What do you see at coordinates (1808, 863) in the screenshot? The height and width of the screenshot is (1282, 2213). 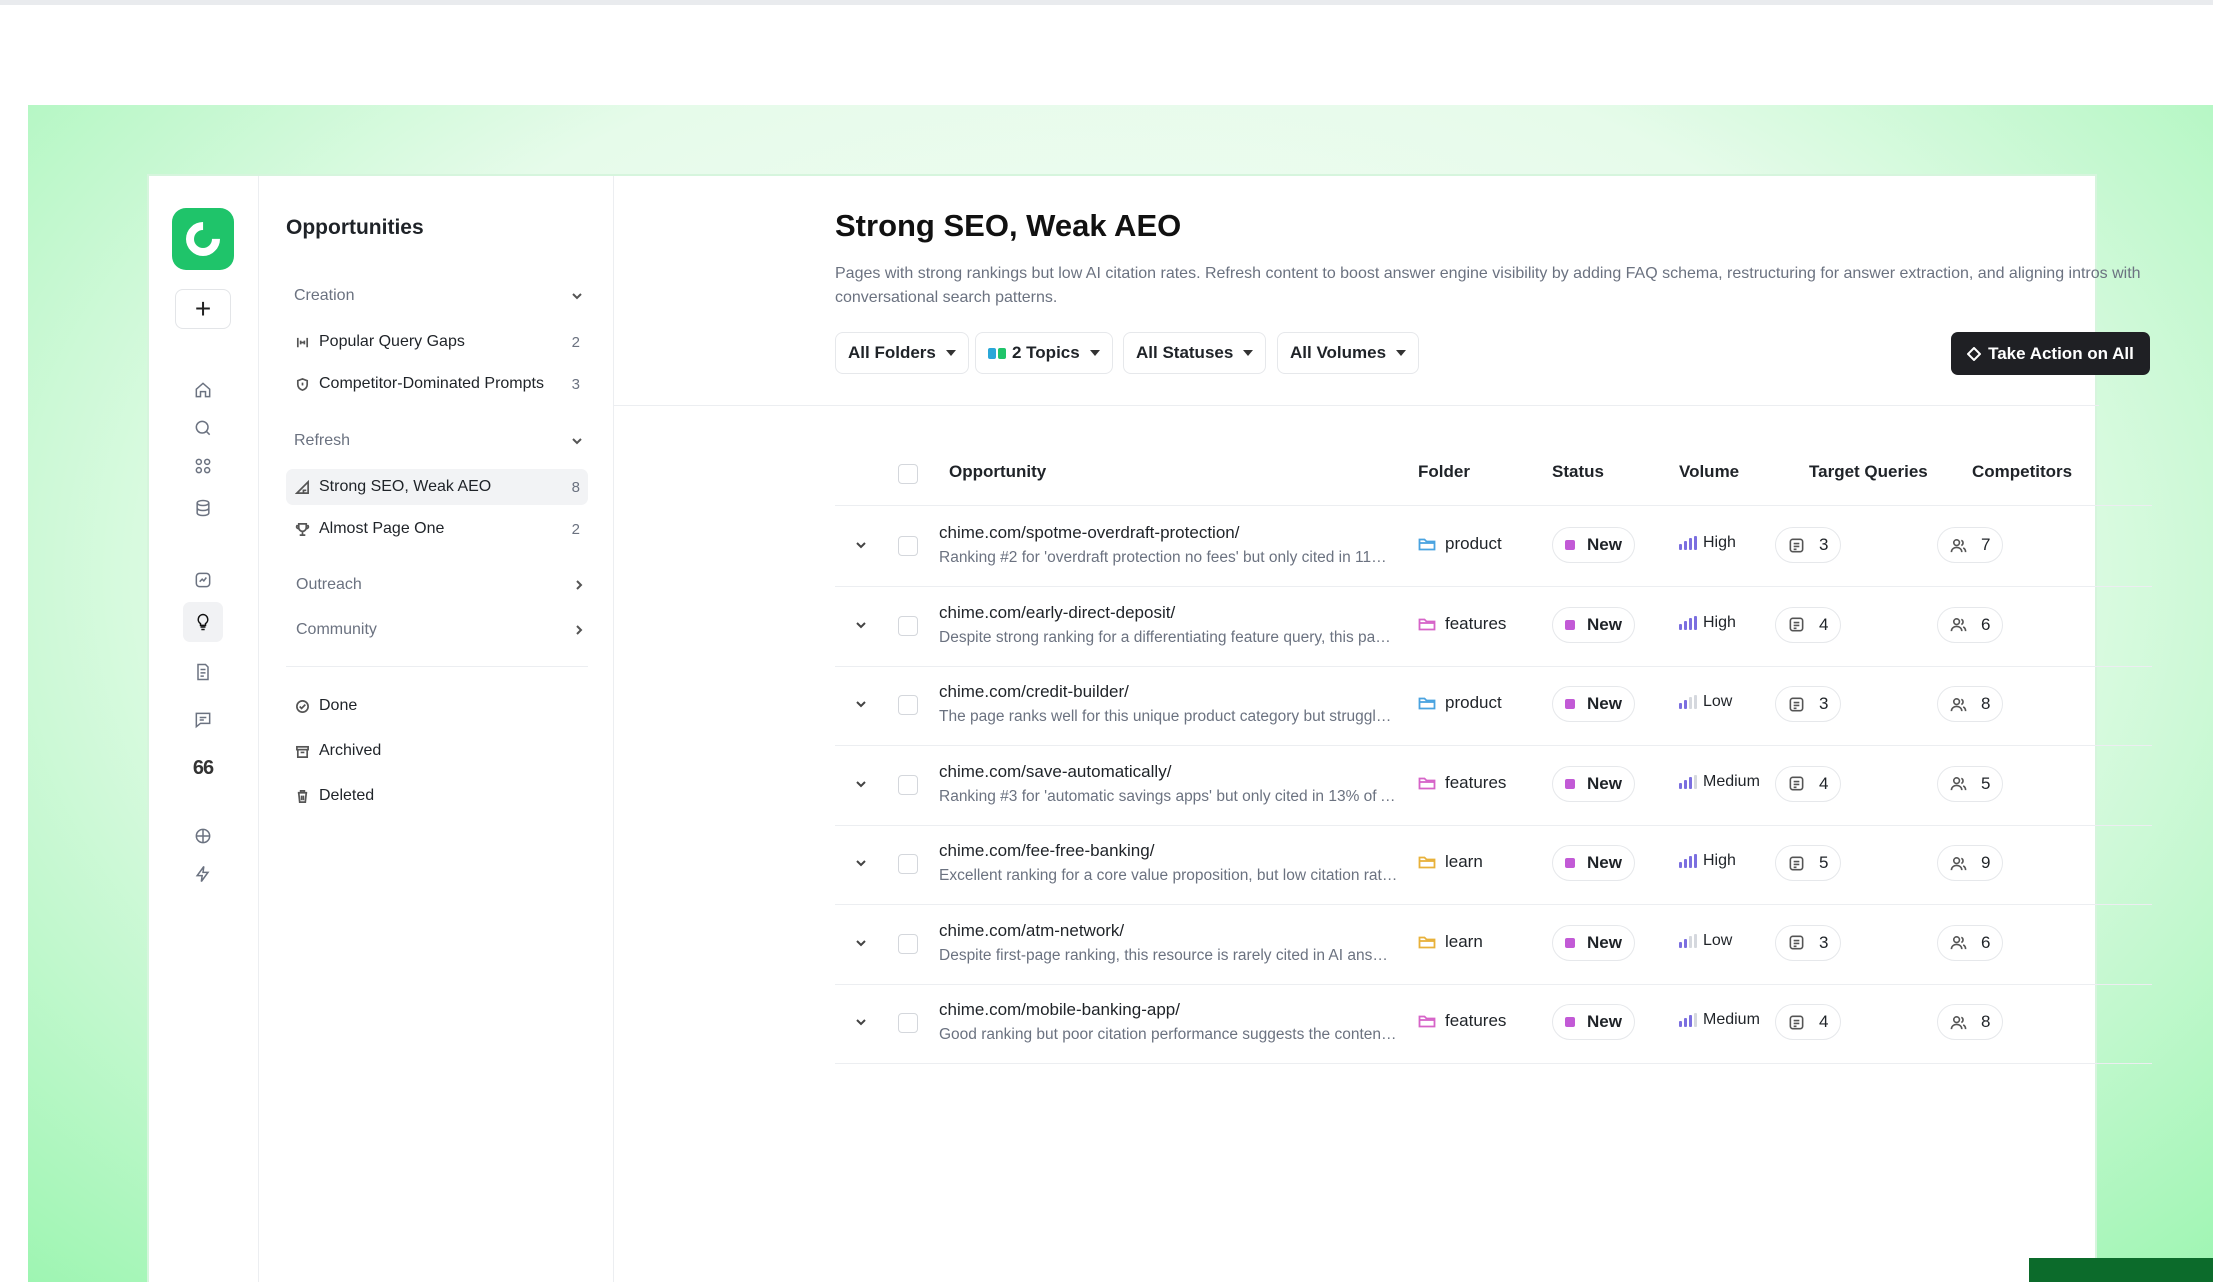 I see `target-queries-pill: 5` at bounding box center [1808, 863].